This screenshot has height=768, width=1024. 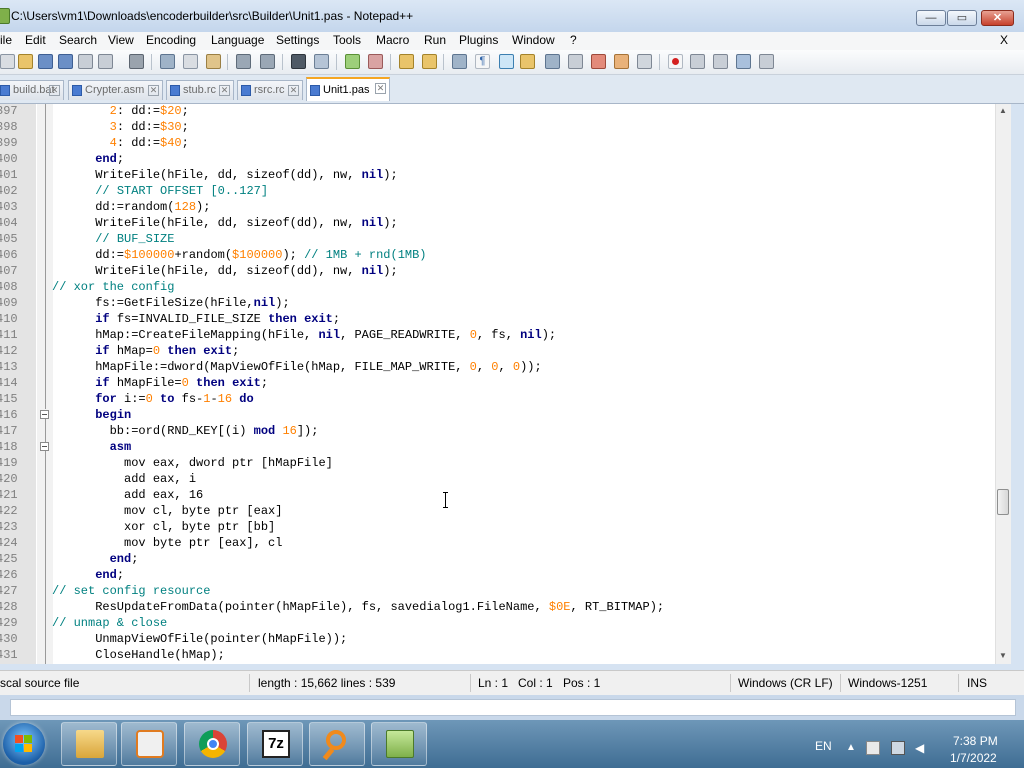 I want to click on find-icon, so click(x=298, y=61).